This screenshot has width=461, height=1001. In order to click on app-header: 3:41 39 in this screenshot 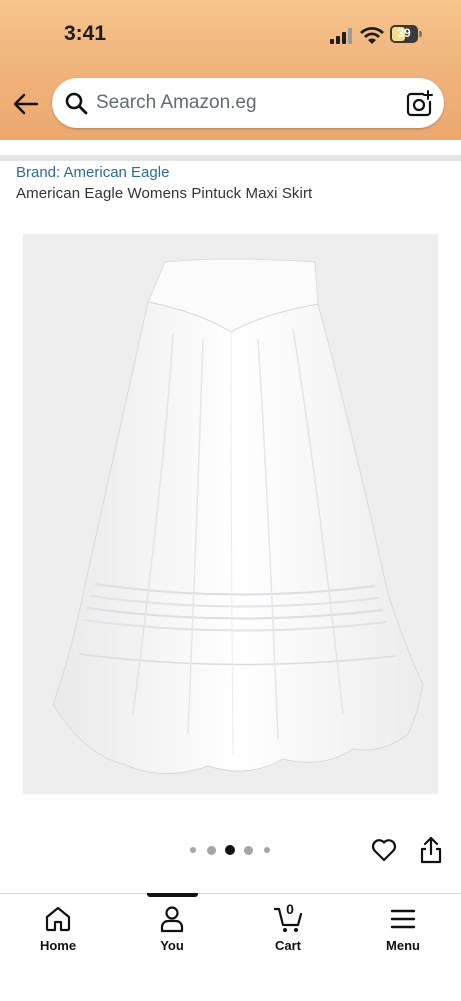, I will do `click(230, 70)`.